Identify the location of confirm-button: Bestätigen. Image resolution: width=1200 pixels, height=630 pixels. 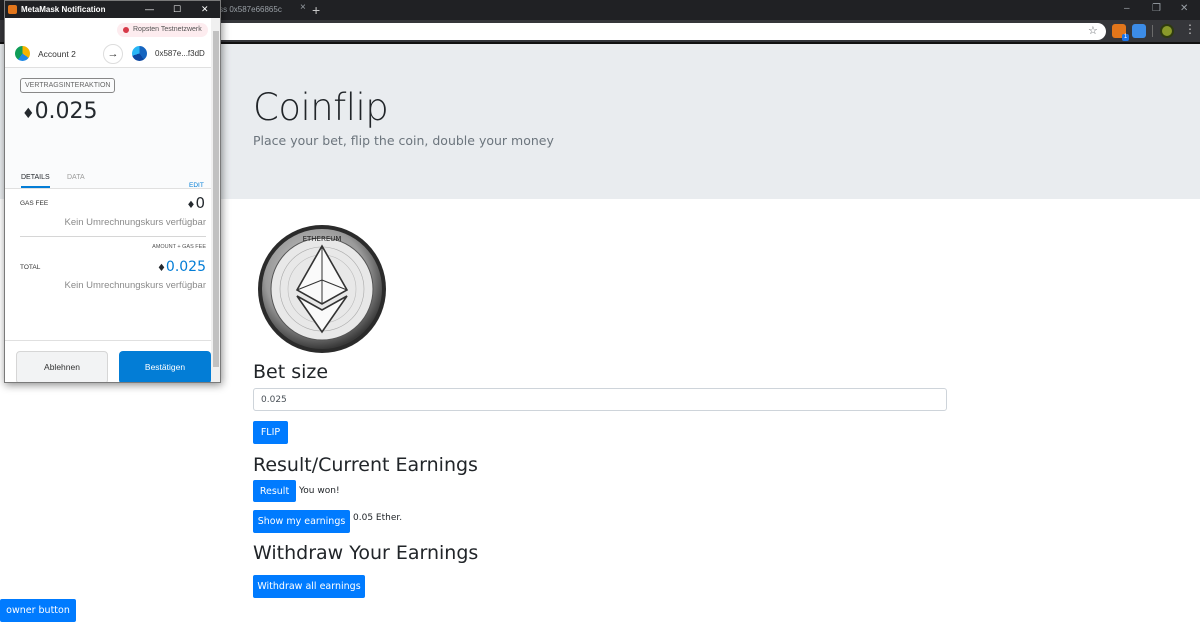
(165, 366).